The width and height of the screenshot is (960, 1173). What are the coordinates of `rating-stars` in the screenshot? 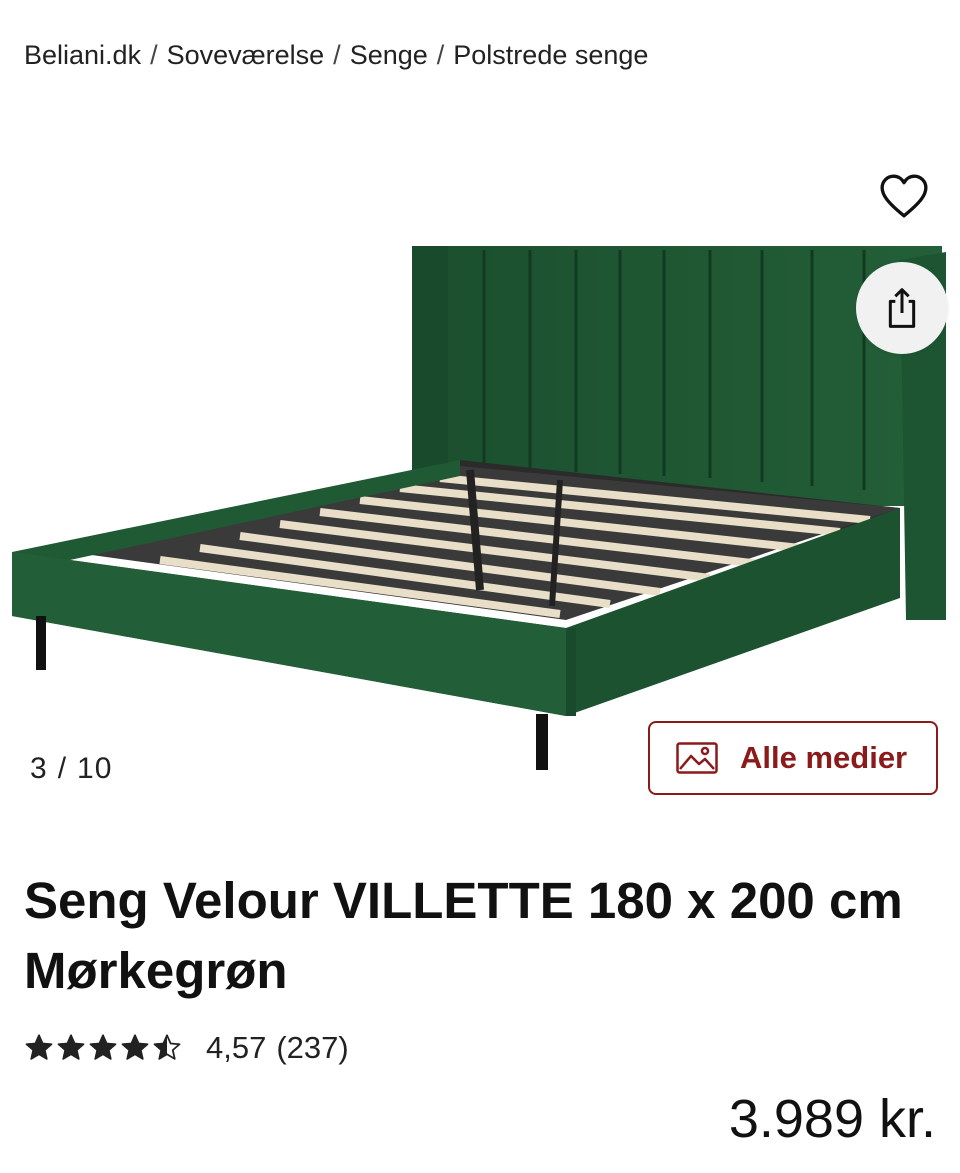 It's located at (104, 1048).